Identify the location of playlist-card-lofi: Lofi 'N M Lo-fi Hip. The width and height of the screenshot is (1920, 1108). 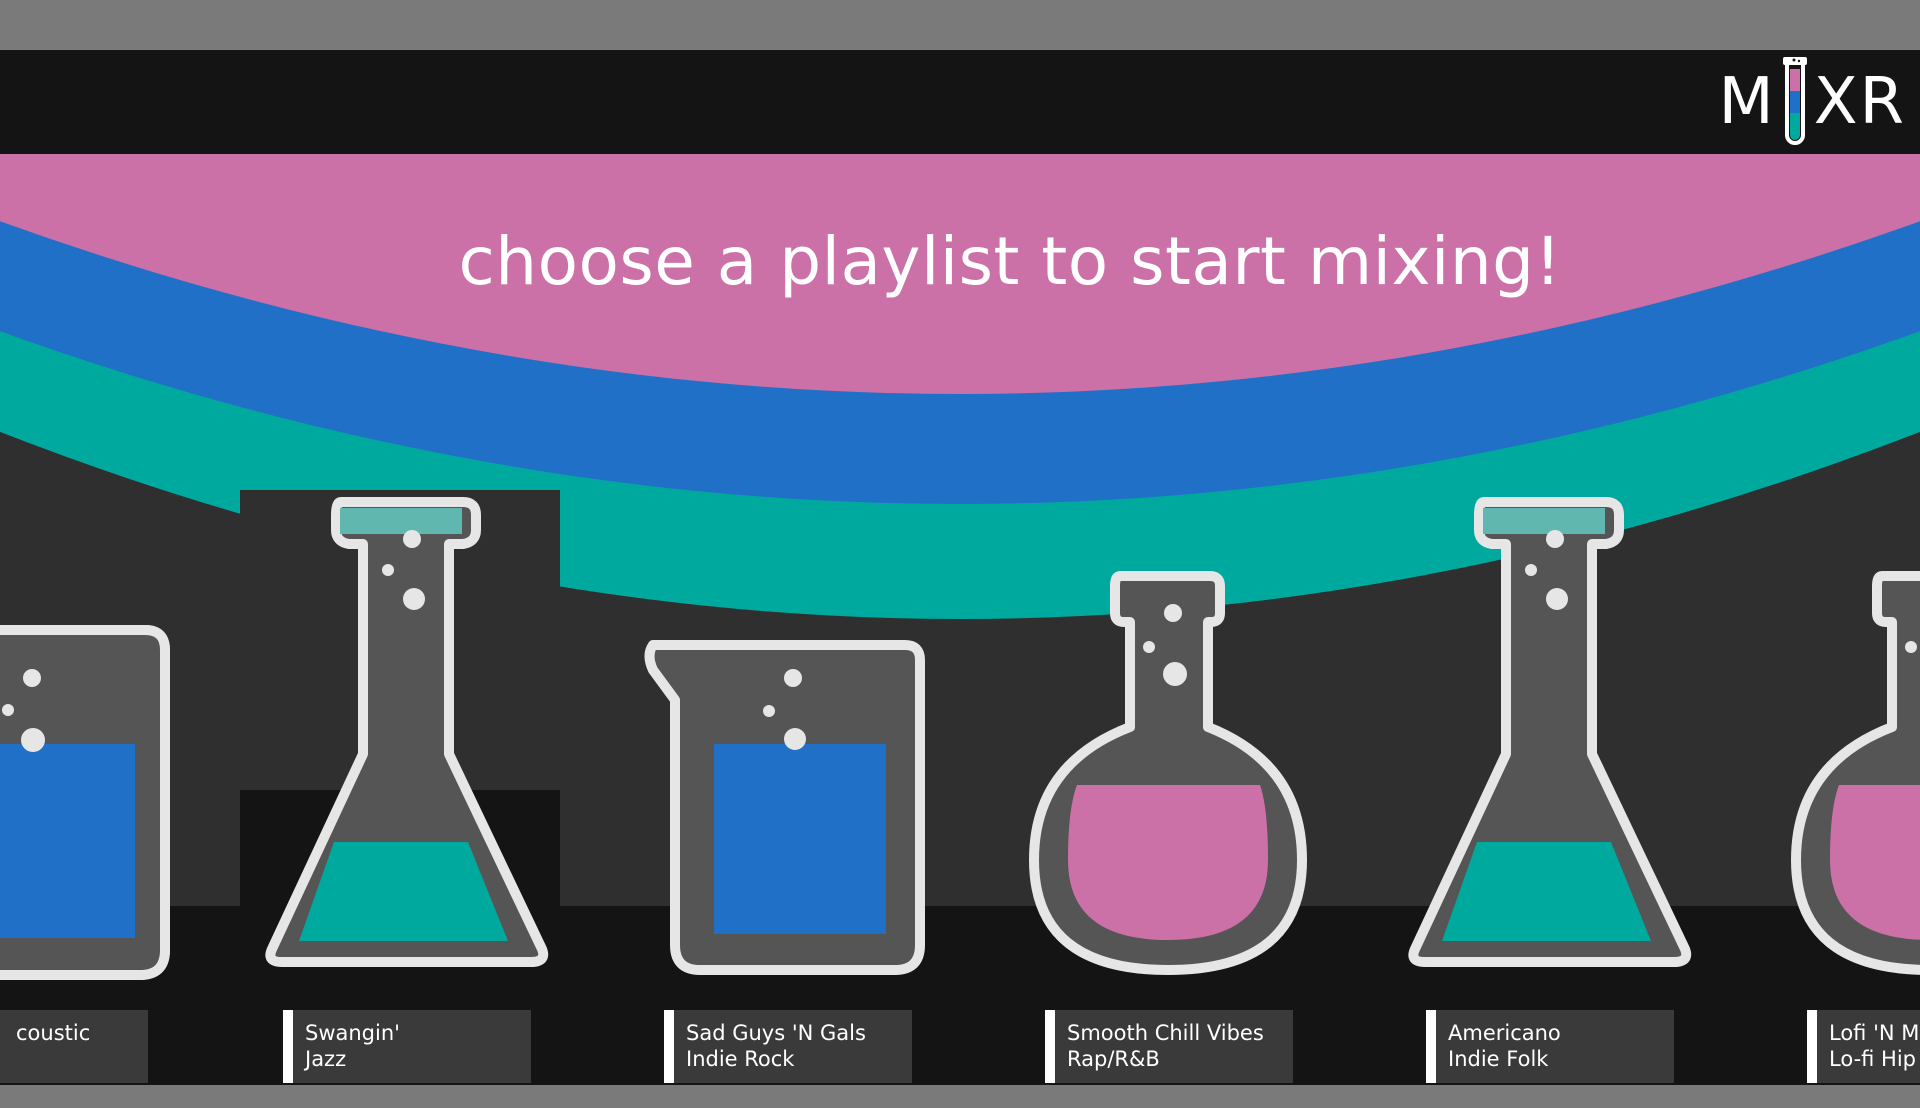
(1863, 1046).